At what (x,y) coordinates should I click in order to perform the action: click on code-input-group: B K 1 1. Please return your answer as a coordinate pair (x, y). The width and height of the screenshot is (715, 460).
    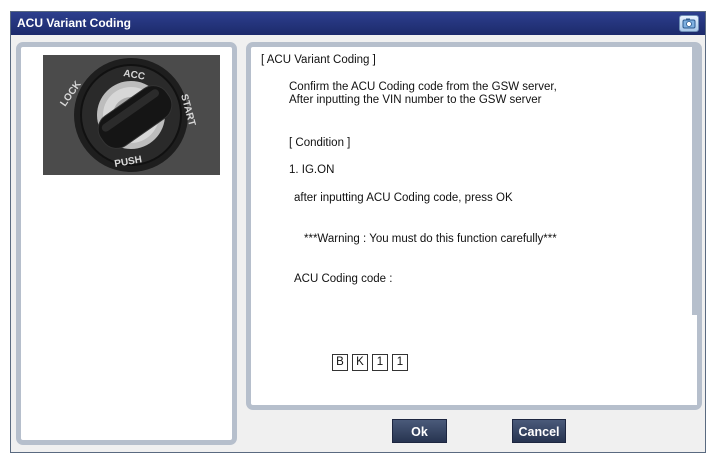
    Looking at the image, I should click on (377, 362).